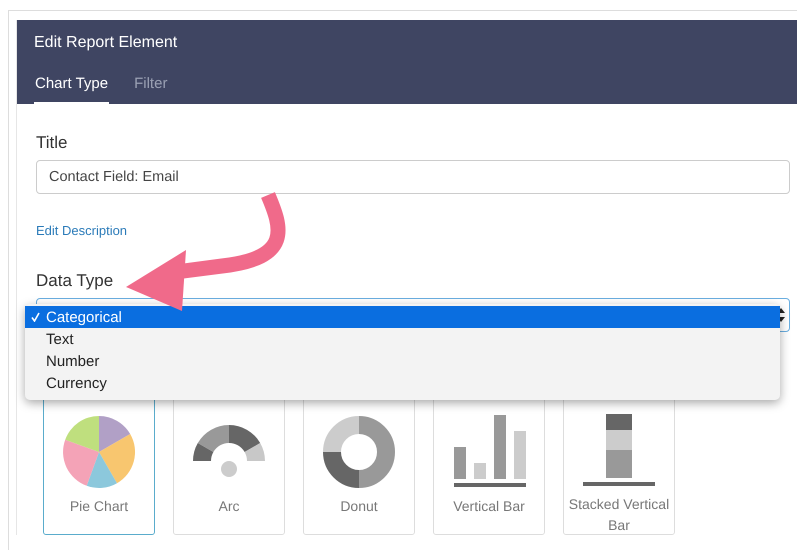 The height and width of the screenshot is (550, 797). I want to click on dialog-title: Edit Report Element, so click(106, 43).